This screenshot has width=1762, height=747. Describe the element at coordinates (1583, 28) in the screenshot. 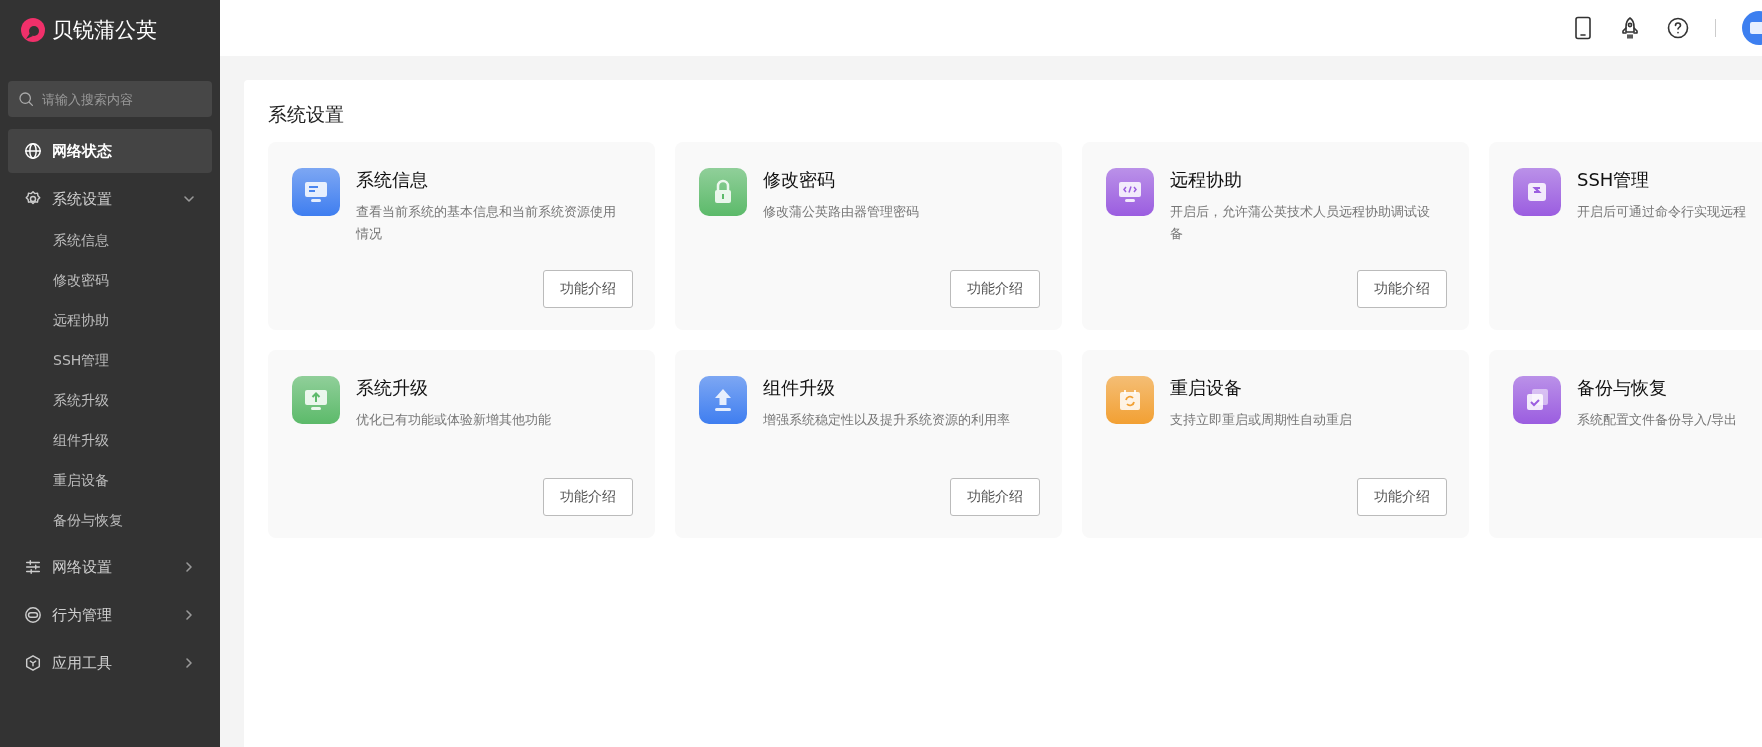

I see `phone-icon` at that location.